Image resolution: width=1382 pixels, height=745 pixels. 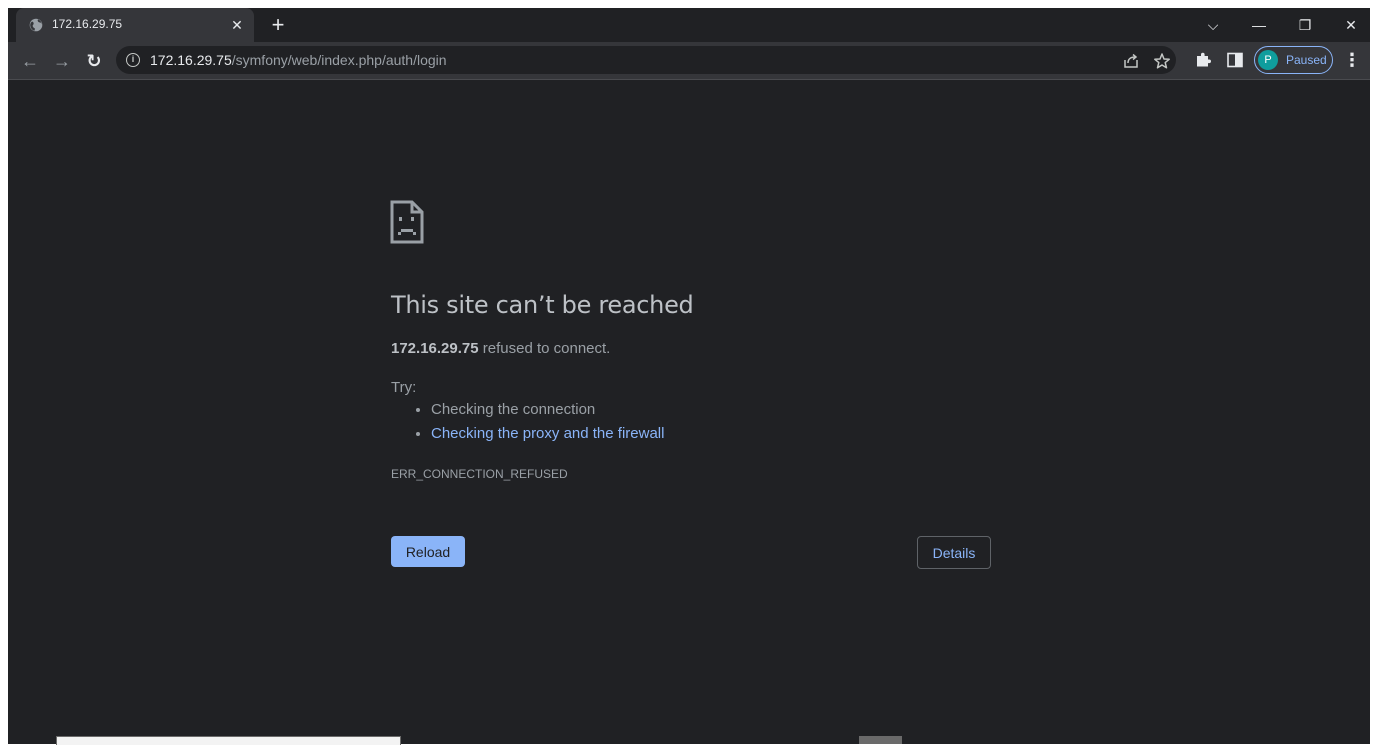 What do you see at coordinates (133, 60) in the screenshot?
I see `site-info-icon: i` at bounding box center [133, 60].